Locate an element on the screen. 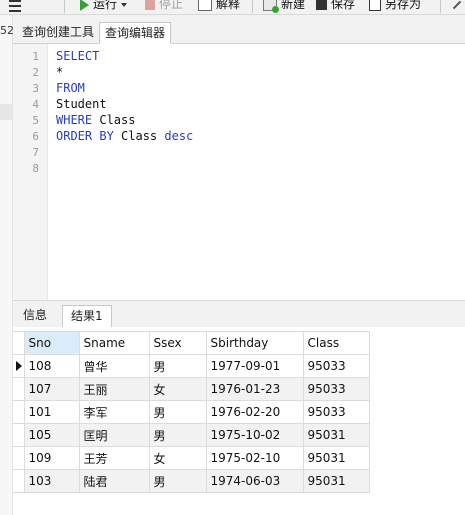 The image size is (465, 515). table-row: 109 王芳 女 1975-02-10 95031 is located at coordinates (191, 458).